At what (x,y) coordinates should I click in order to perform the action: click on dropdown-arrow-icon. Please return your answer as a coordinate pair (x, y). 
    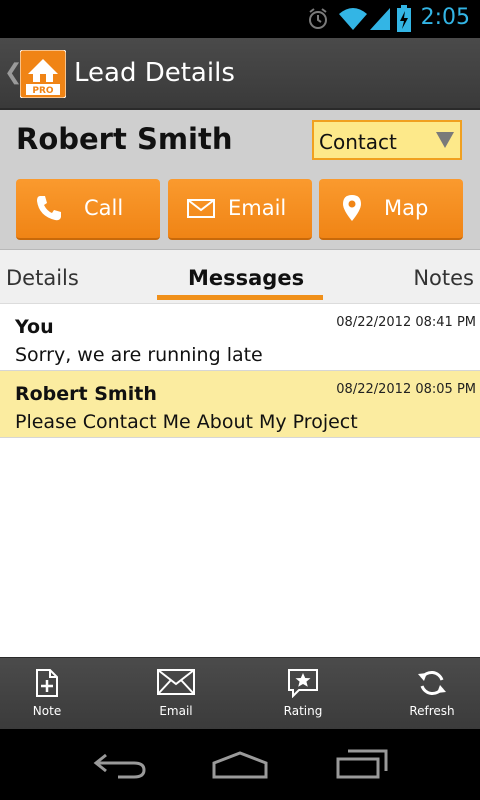
    Looking at the image, I should click on (445, 140).